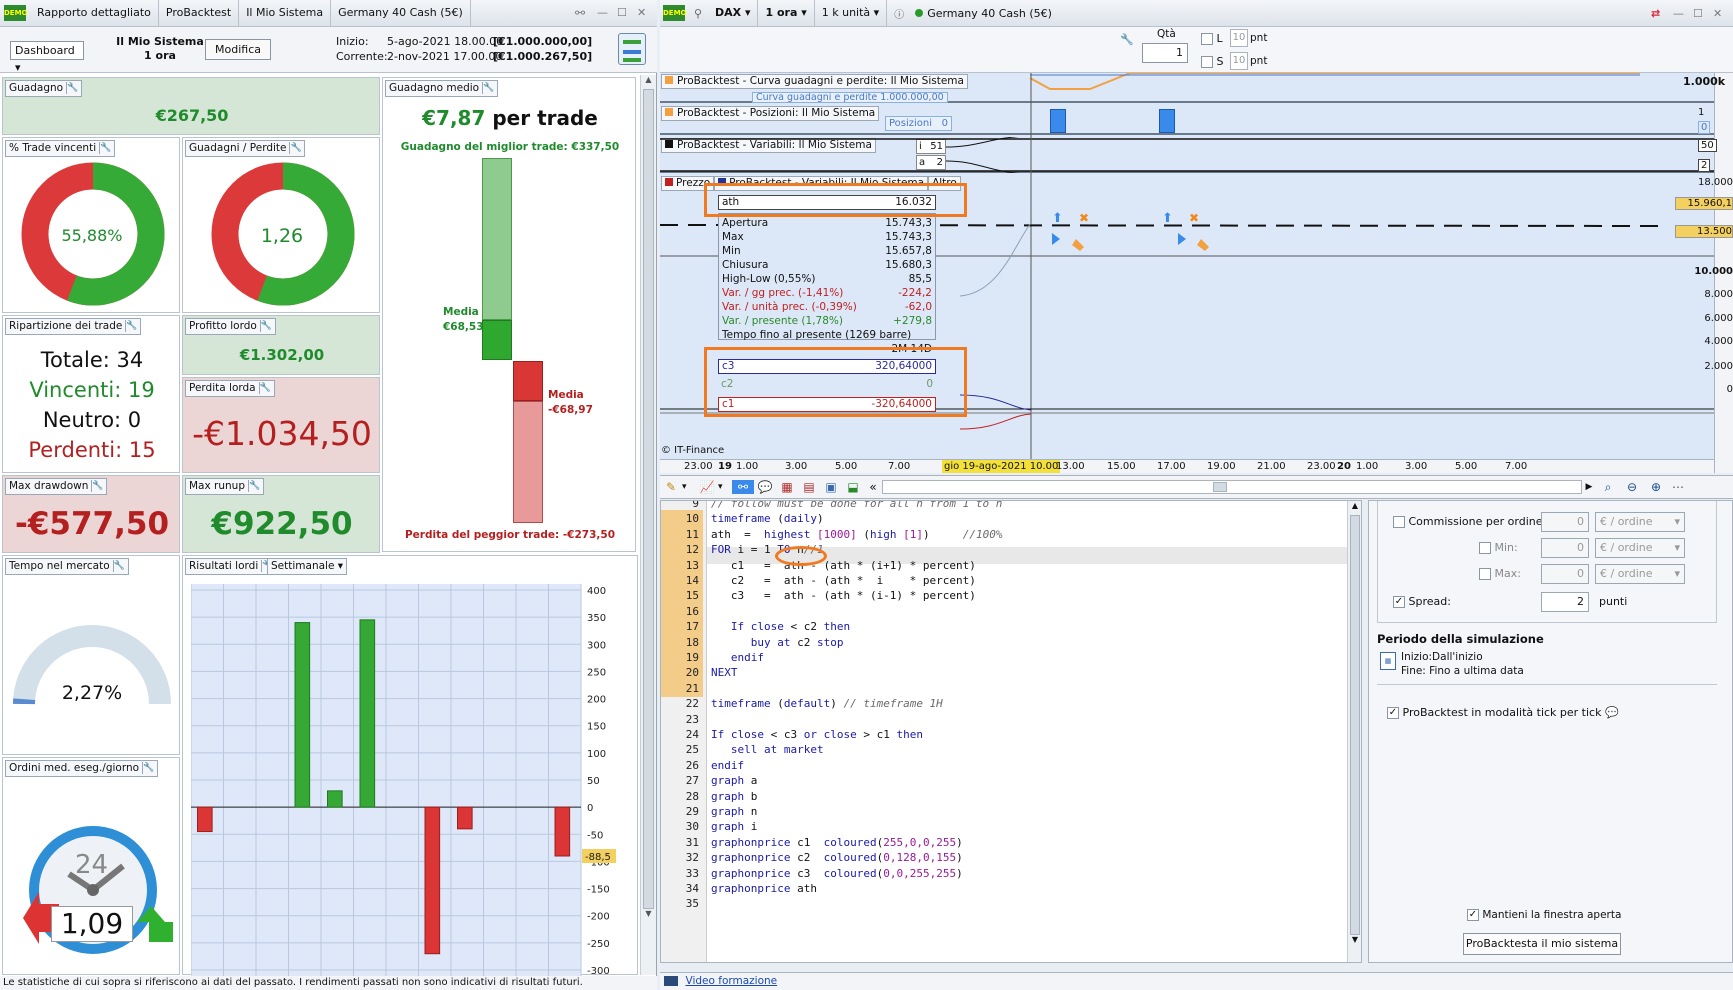 The width and height of the screenshot is (1733, 990). Describe the element at coordinates (285, 13) in the screenshot. I see `tab-my-system: Il Mio Sistema` at that location.